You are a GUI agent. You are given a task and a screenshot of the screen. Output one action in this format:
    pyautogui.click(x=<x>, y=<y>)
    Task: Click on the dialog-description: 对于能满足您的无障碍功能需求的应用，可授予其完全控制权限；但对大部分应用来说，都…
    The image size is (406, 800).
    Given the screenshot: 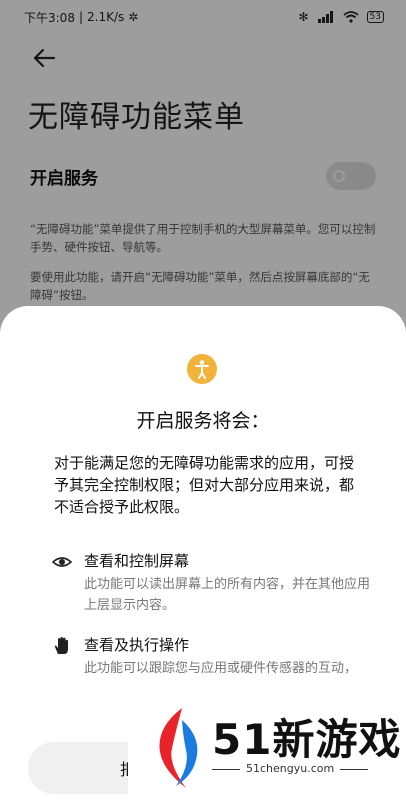 What is the action you would take?
    pyautogui.click(x=204, y=485)
    